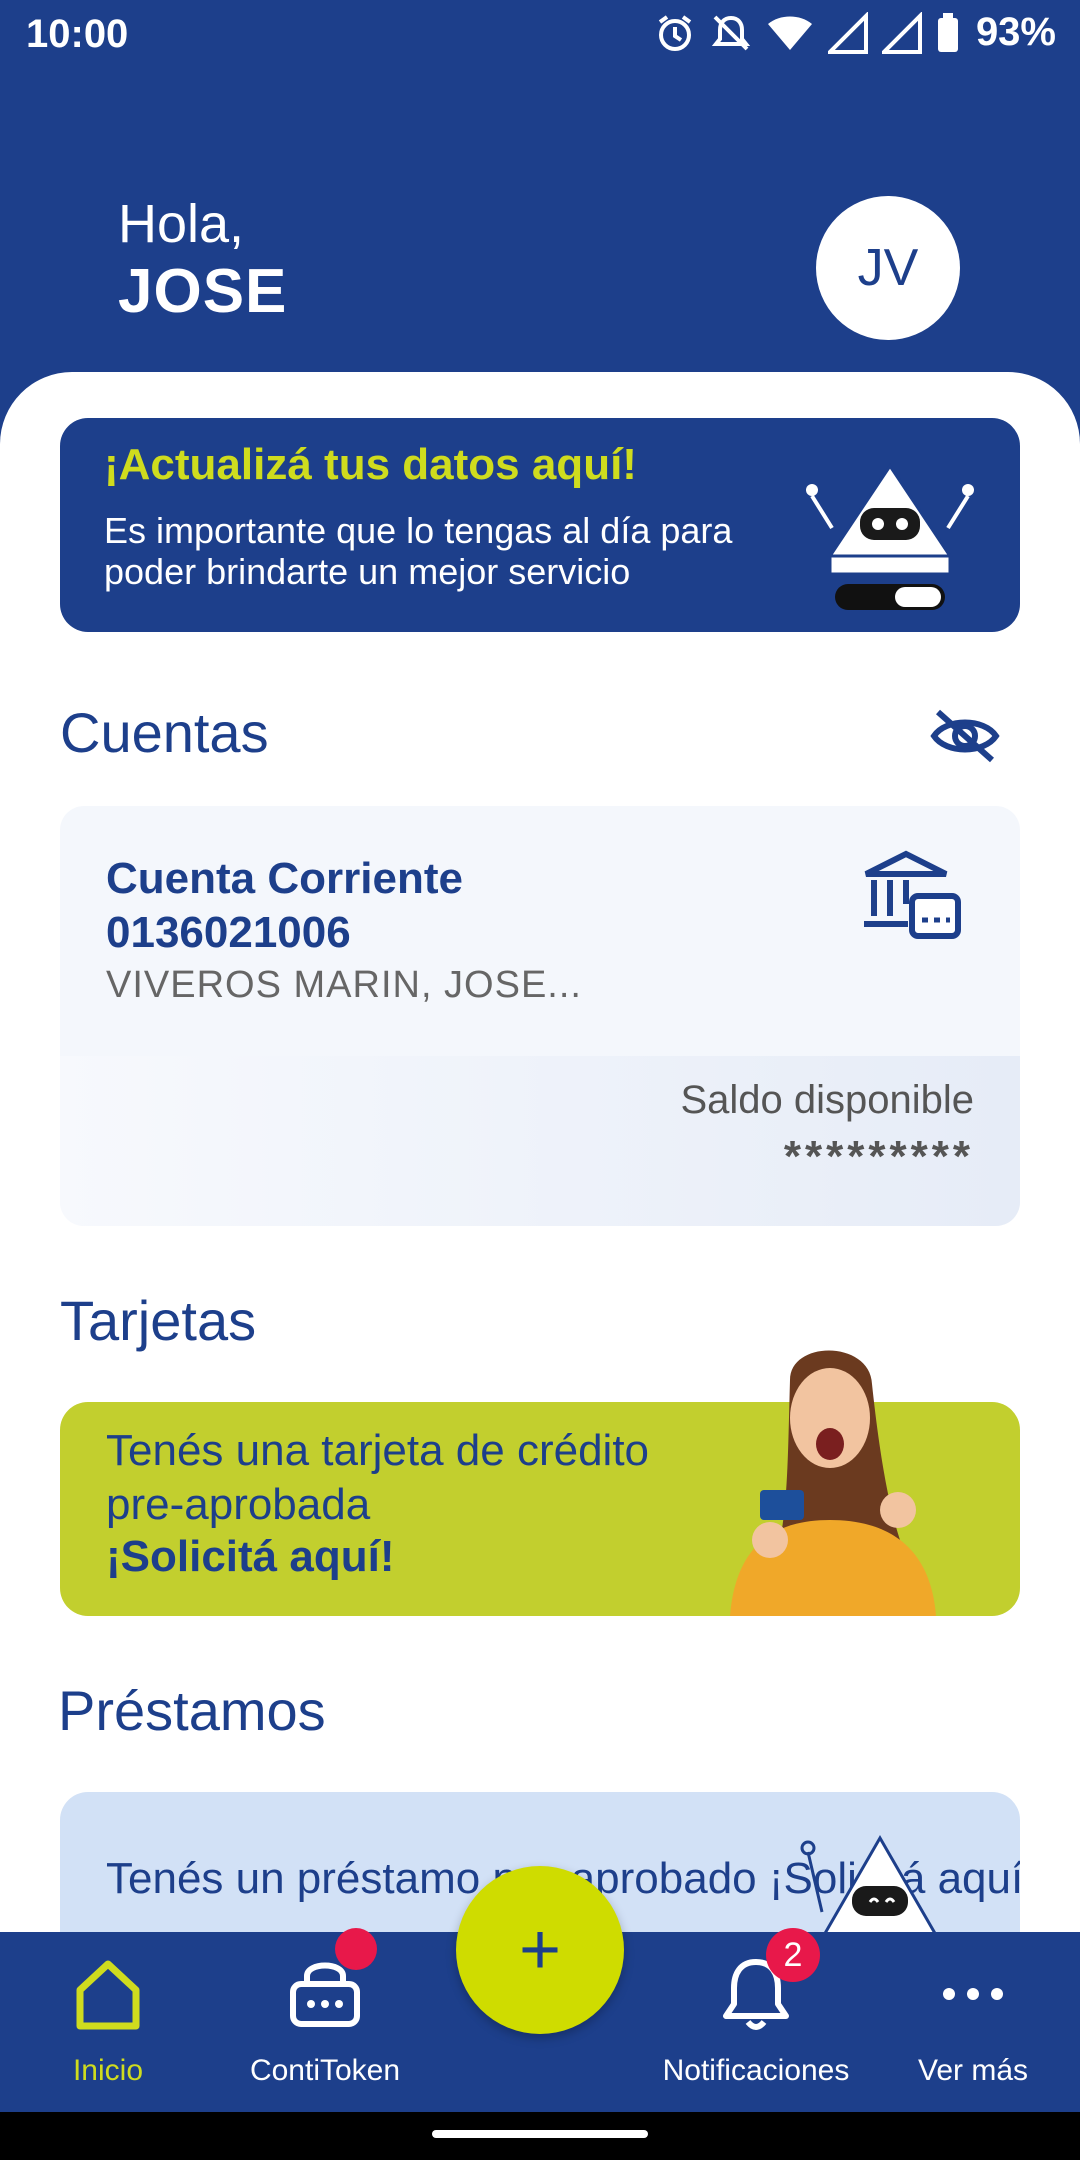  What do you see at coordinates (325, 2020) in the screenshot?
I see `nav-contitoken: ContiToken` at bounding box center [325, 2020].